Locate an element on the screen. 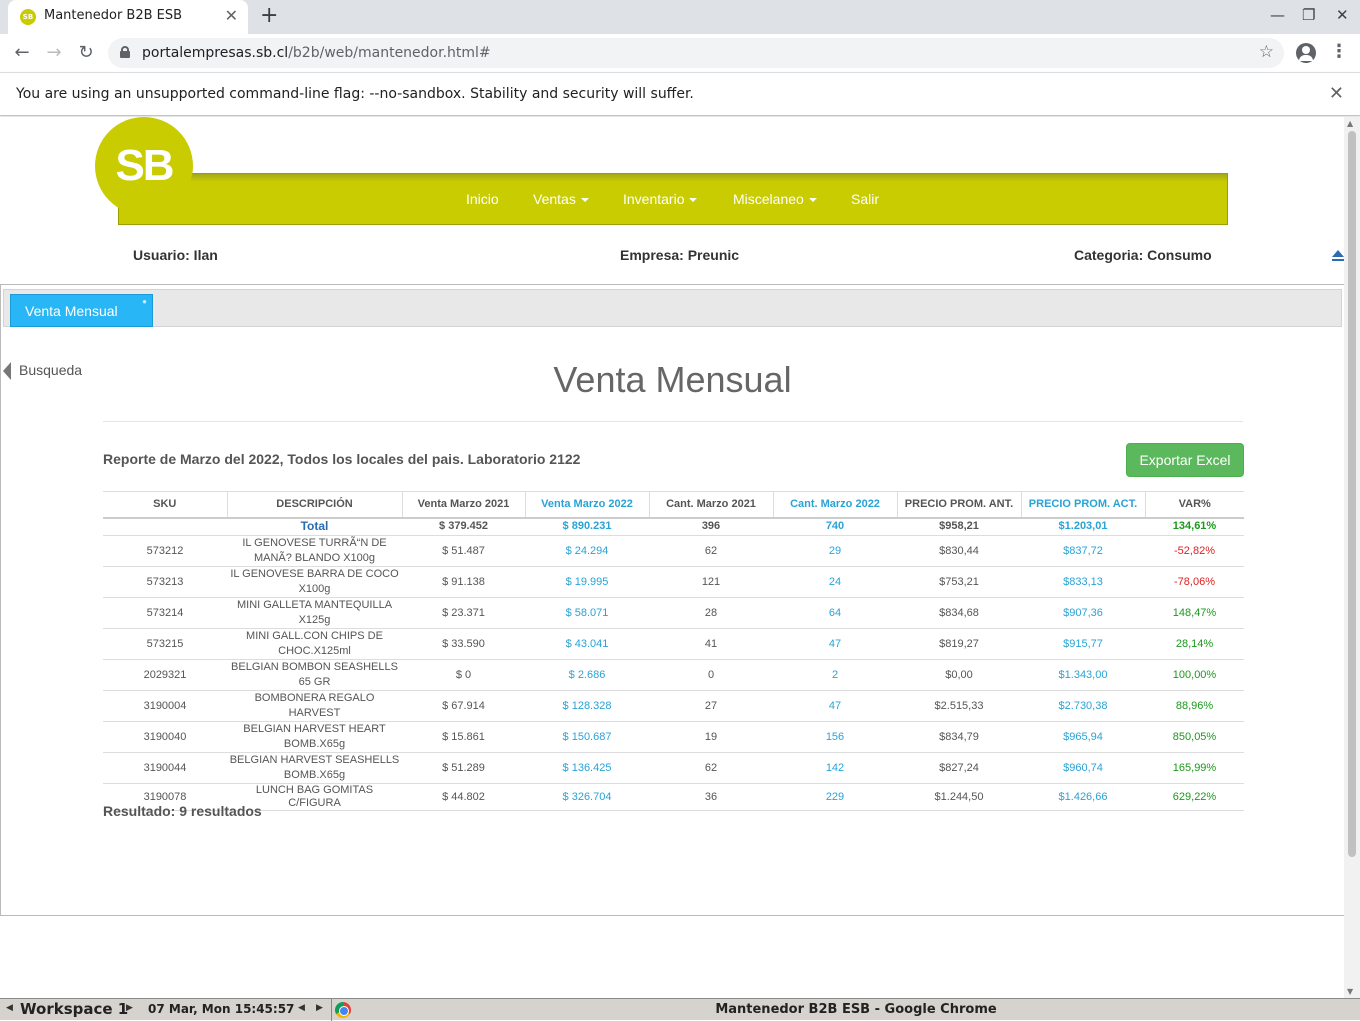 The height and width of the screenshot is (1021, 1360). total-cant-2022: 740 is located at coordinates (835, 526).